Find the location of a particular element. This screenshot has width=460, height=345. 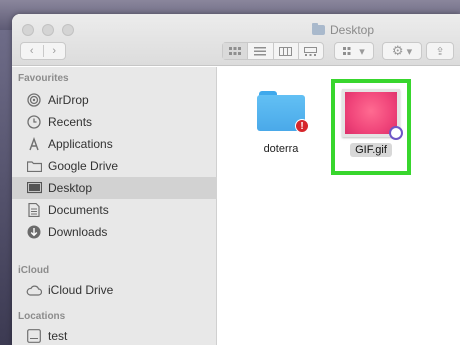

share-icon: ⇪ is located at coordinates (440, 51).